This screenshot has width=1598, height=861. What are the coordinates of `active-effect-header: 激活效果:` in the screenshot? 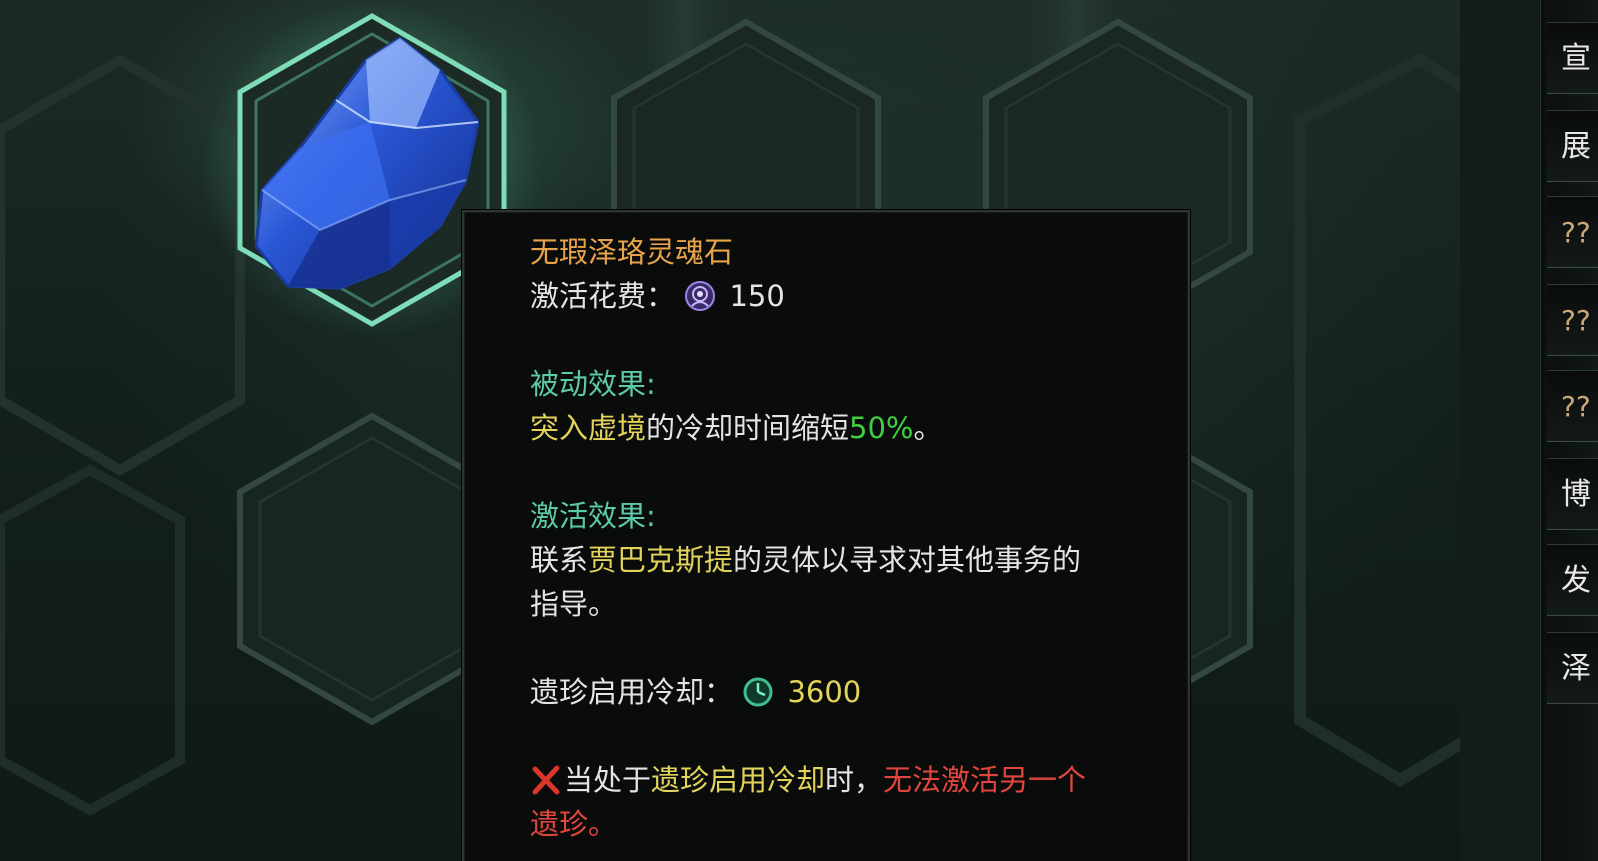 It's located at (593, 516).